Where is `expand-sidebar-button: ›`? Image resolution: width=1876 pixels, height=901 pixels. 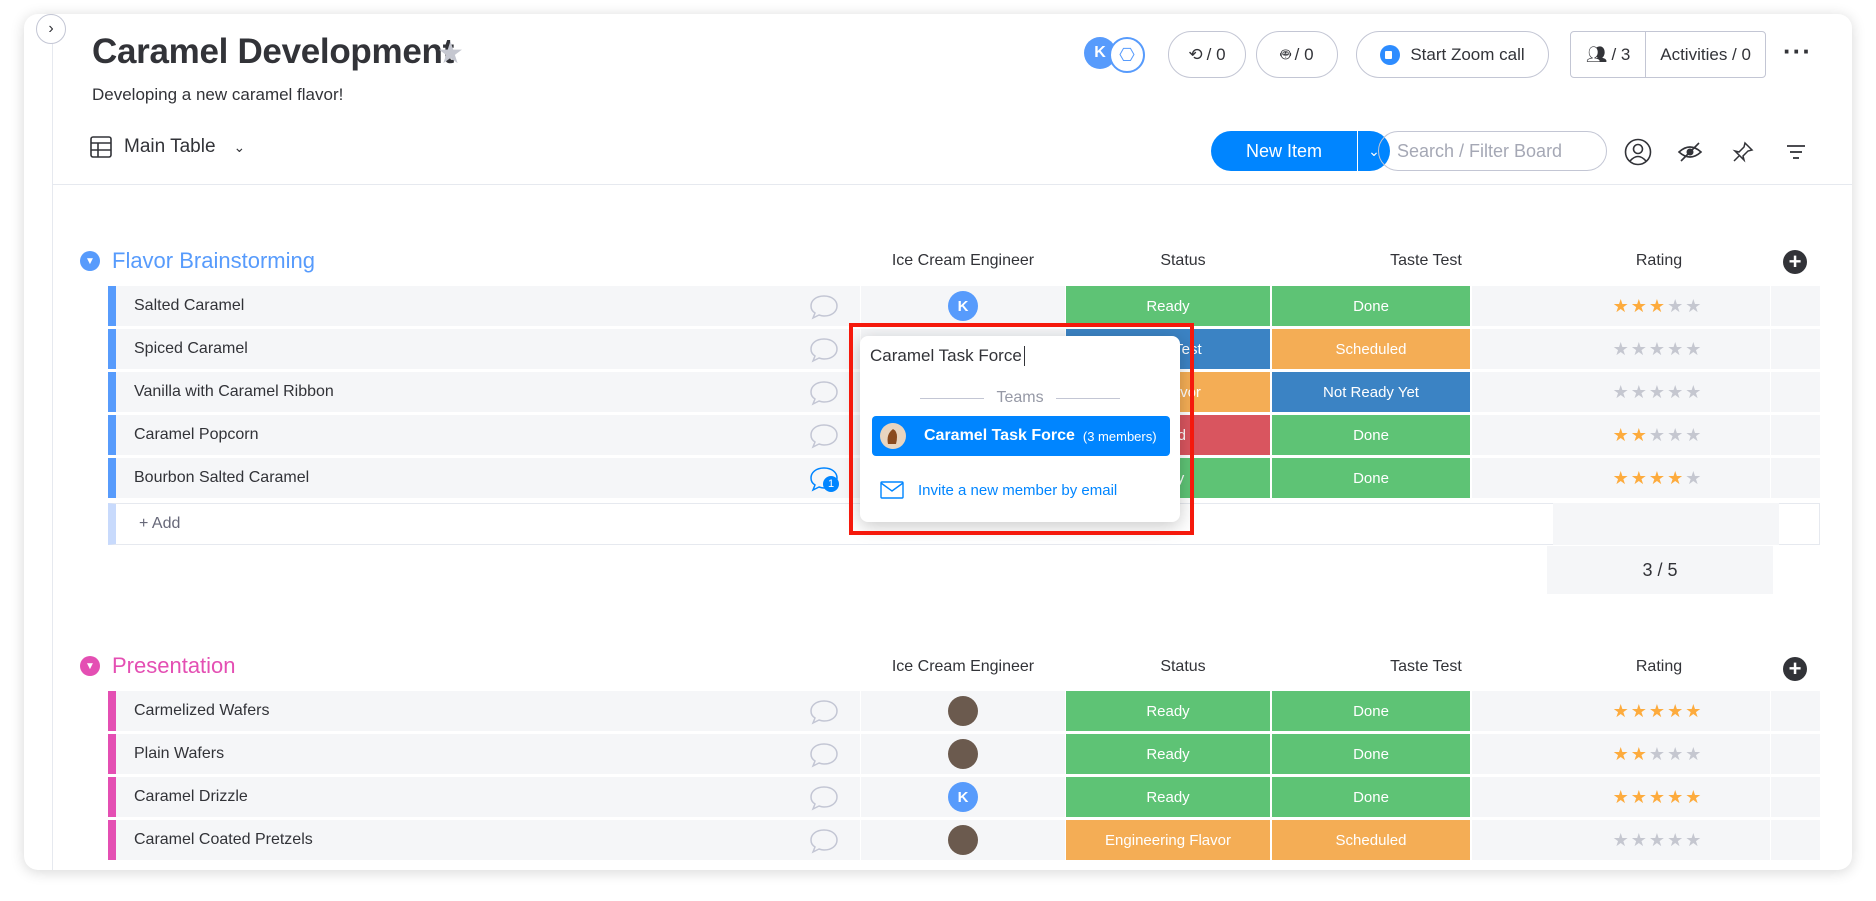 expand-sidebar-button: › is located at coordinates (51, 29).